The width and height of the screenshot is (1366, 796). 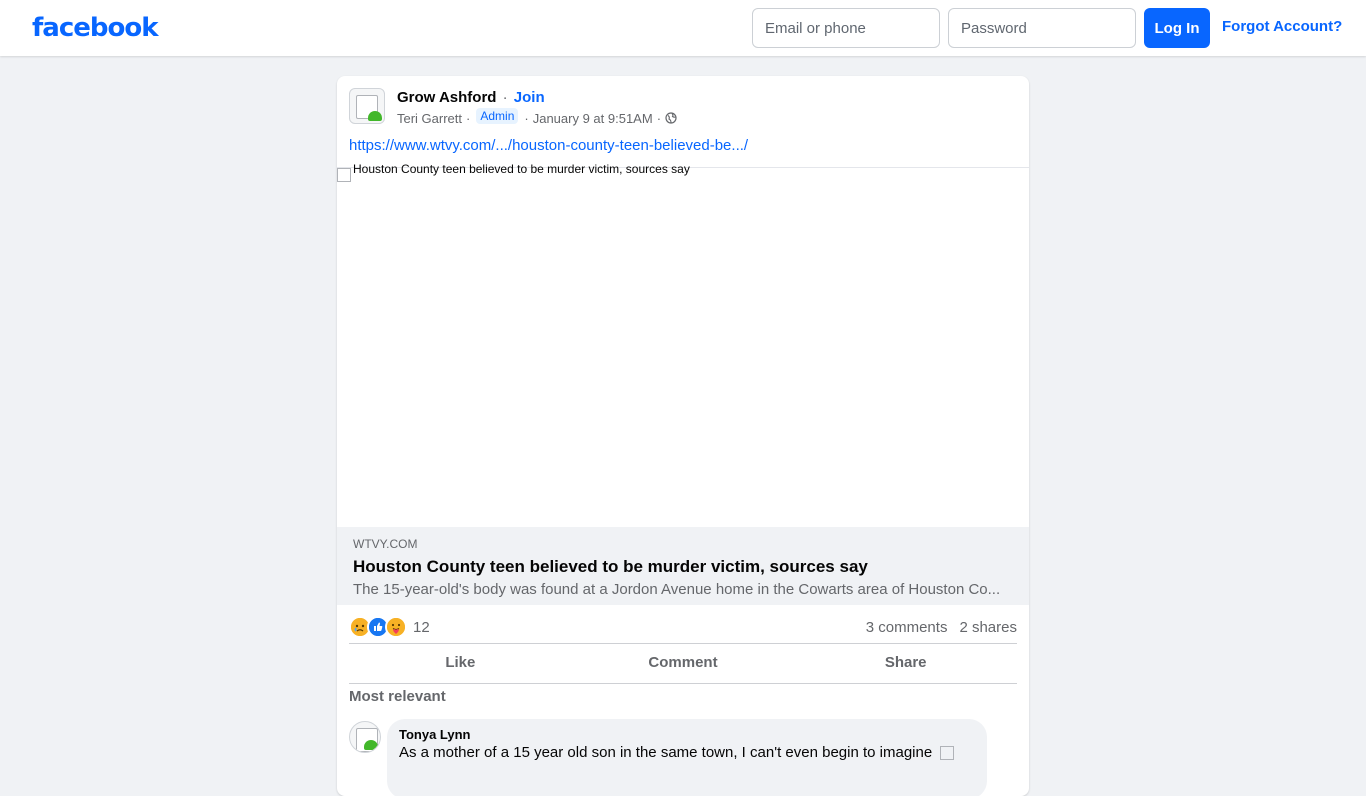 I want to click on login-button: Log In, so click(x=1177, y=28).